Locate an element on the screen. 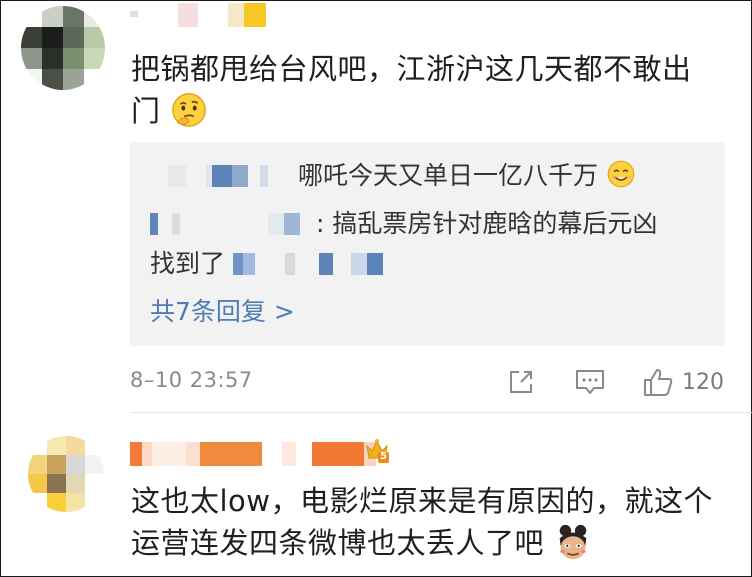 This screenshot has width=752, height=577. like-icon is located at coordinates (658, 382).